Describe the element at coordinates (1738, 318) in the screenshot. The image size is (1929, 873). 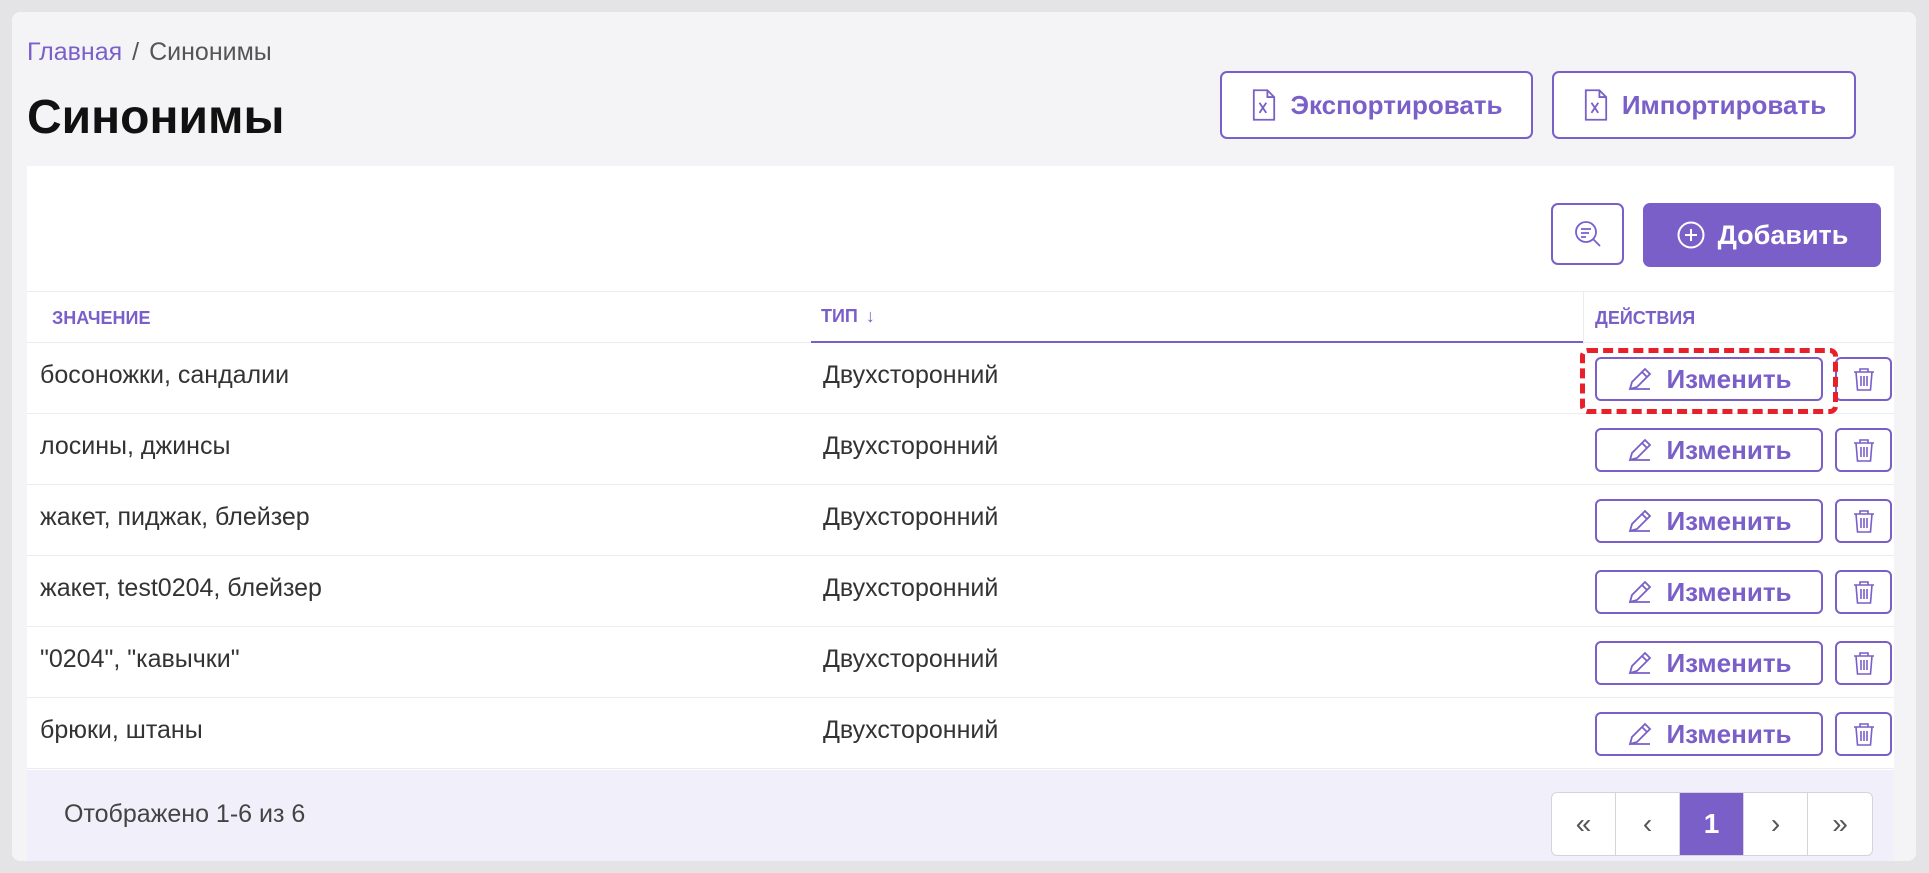
I see `column-header-actions: ДЕЙСТВИЯ` at that location.